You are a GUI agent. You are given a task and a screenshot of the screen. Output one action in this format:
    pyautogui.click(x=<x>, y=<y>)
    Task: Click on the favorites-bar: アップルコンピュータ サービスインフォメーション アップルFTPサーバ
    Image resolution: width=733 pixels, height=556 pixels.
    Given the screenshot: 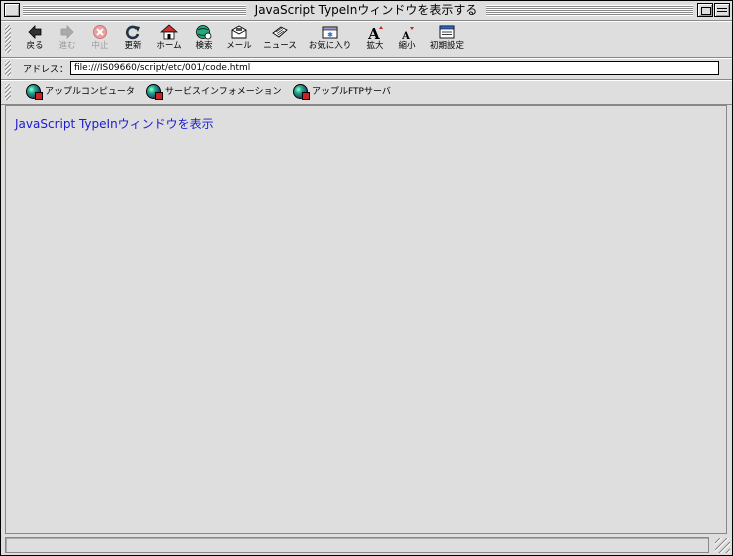 What is the action you would take?
    pyautogui.click(x=366, y=92)
    